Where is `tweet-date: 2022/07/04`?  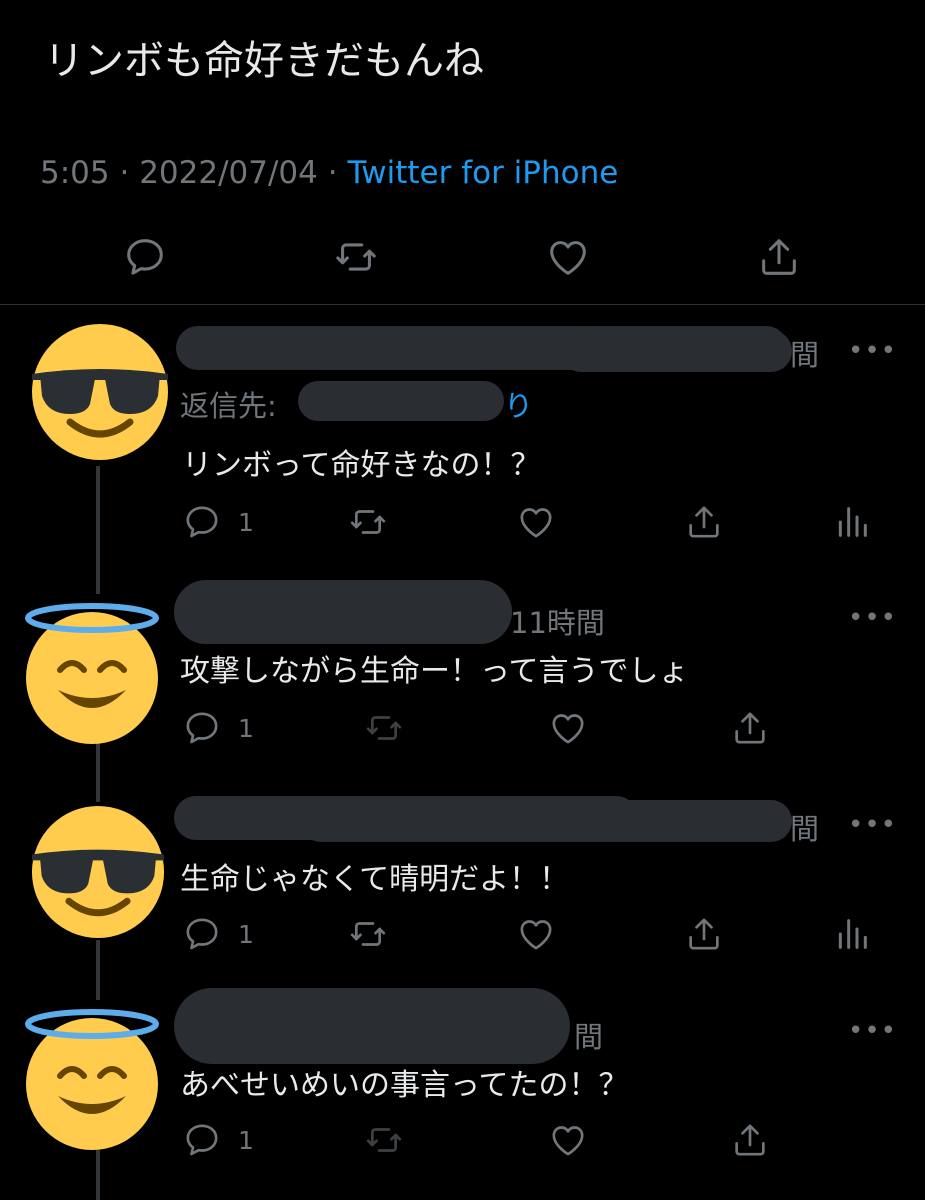 tweet-date: 2022/07/04 is located at coordinates (228, 173).